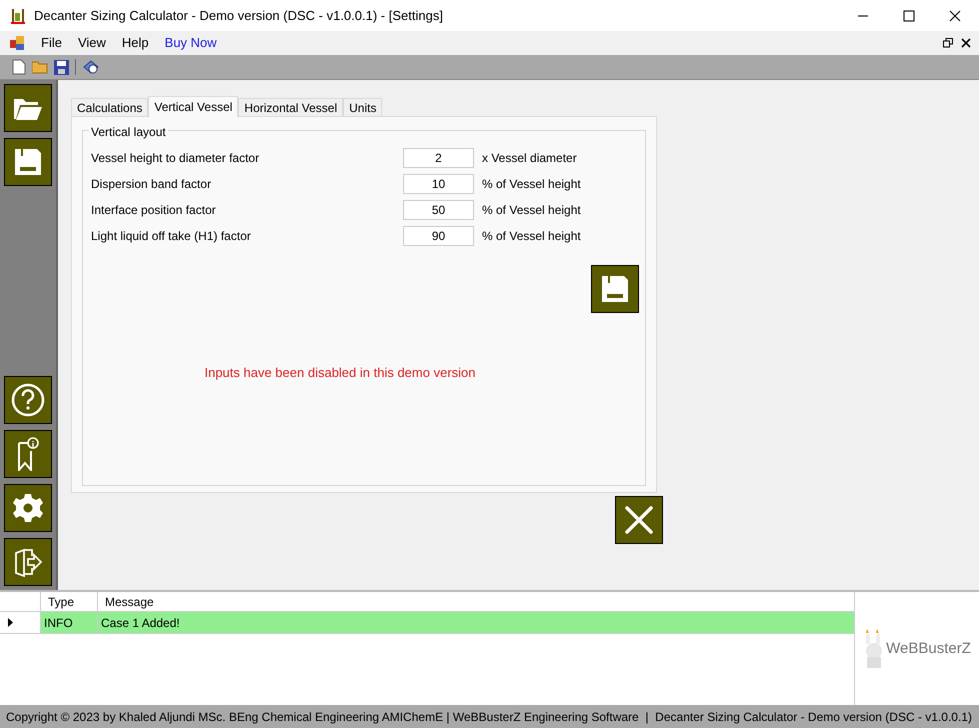  I want to click on input-field: 90, so click(438, 236).